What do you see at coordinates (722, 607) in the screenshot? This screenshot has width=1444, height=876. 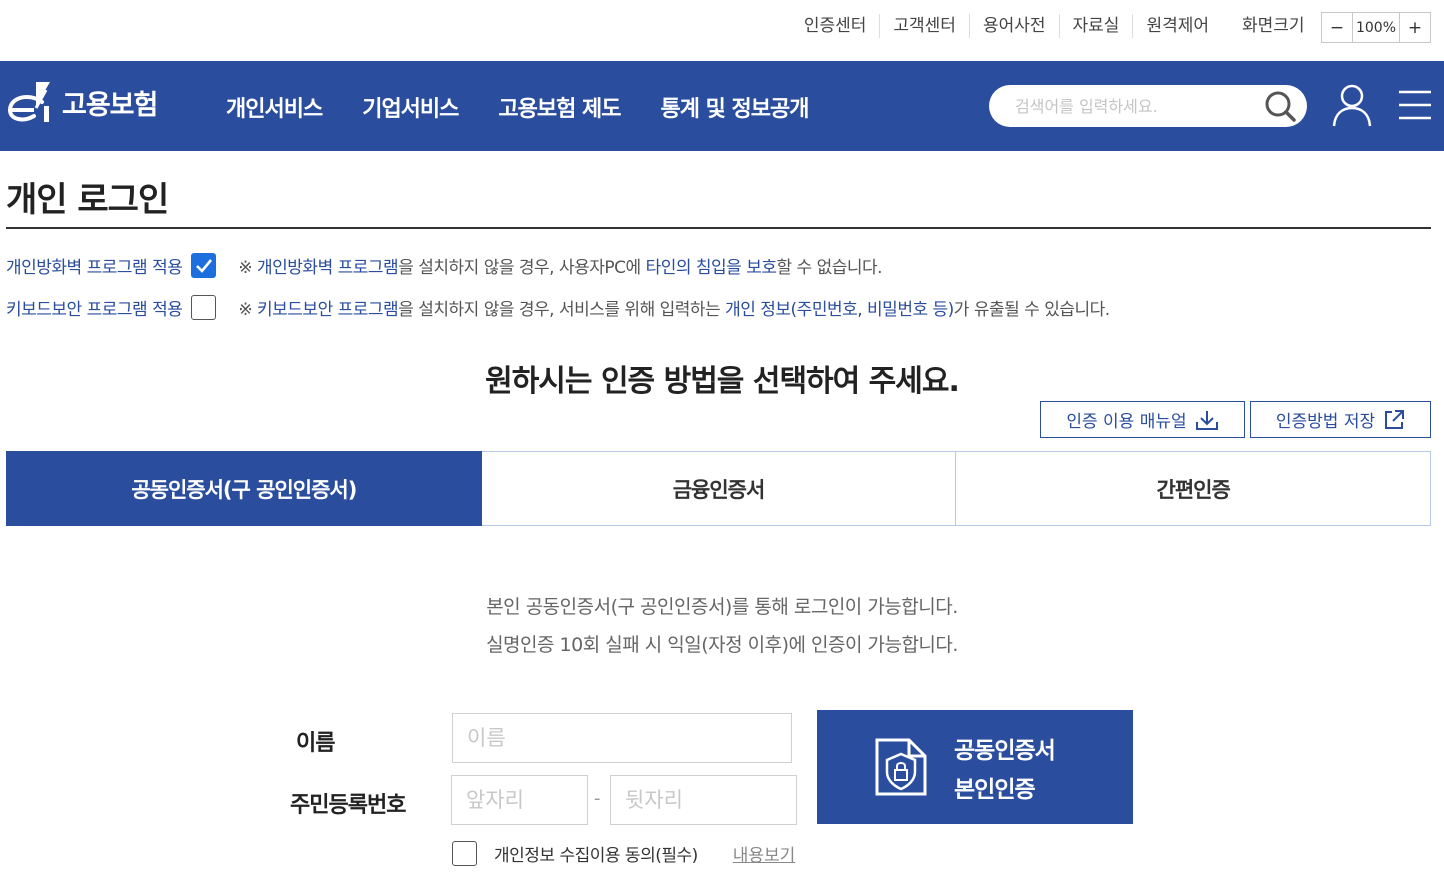 I see `auth-info-line-1: 본인 공동인증서(구 공인인증서)를 통해 로그인이 가능합니다.` at bounding box center [722, 607].